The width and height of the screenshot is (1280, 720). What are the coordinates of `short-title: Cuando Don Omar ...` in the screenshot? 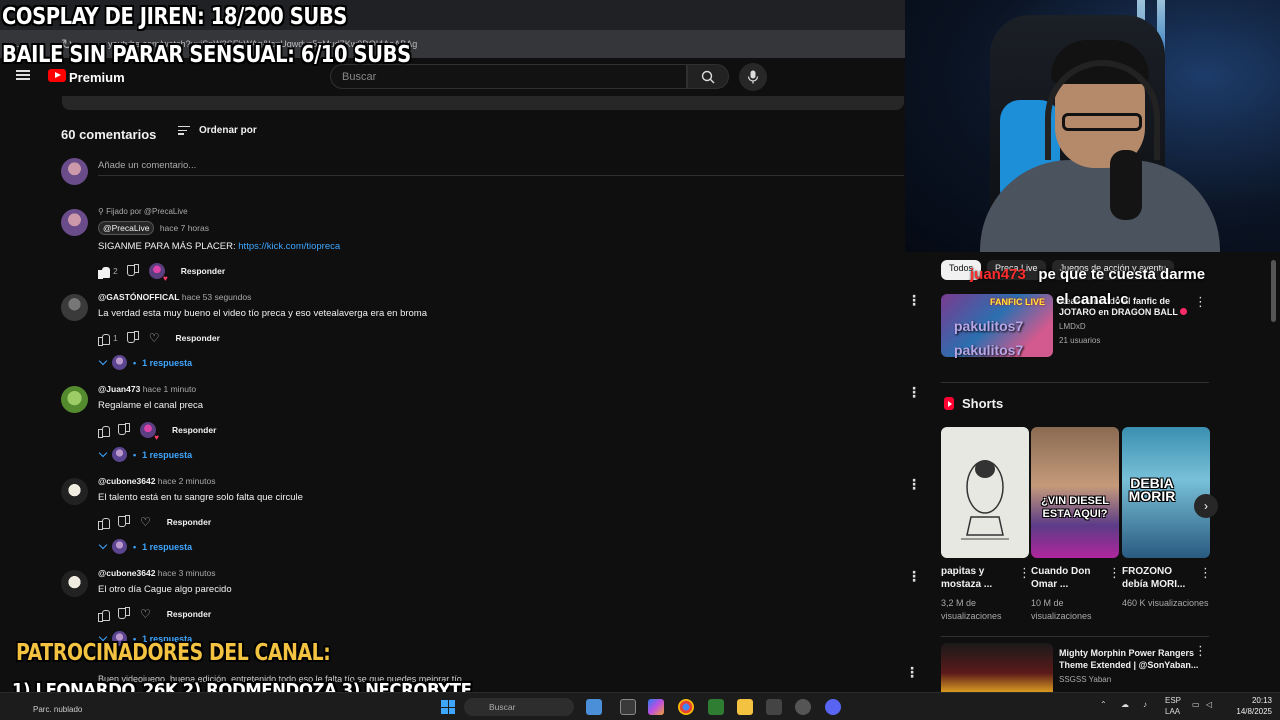 It's located at (1069, 578).